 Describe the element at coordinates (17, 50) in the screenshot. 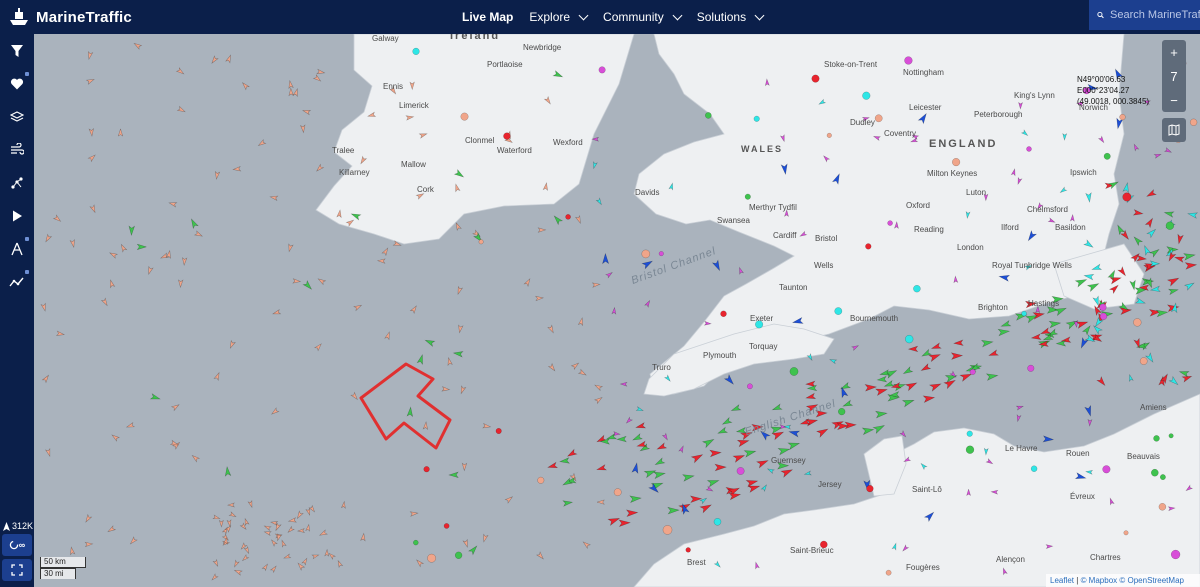

I see `filter-button` at that location.